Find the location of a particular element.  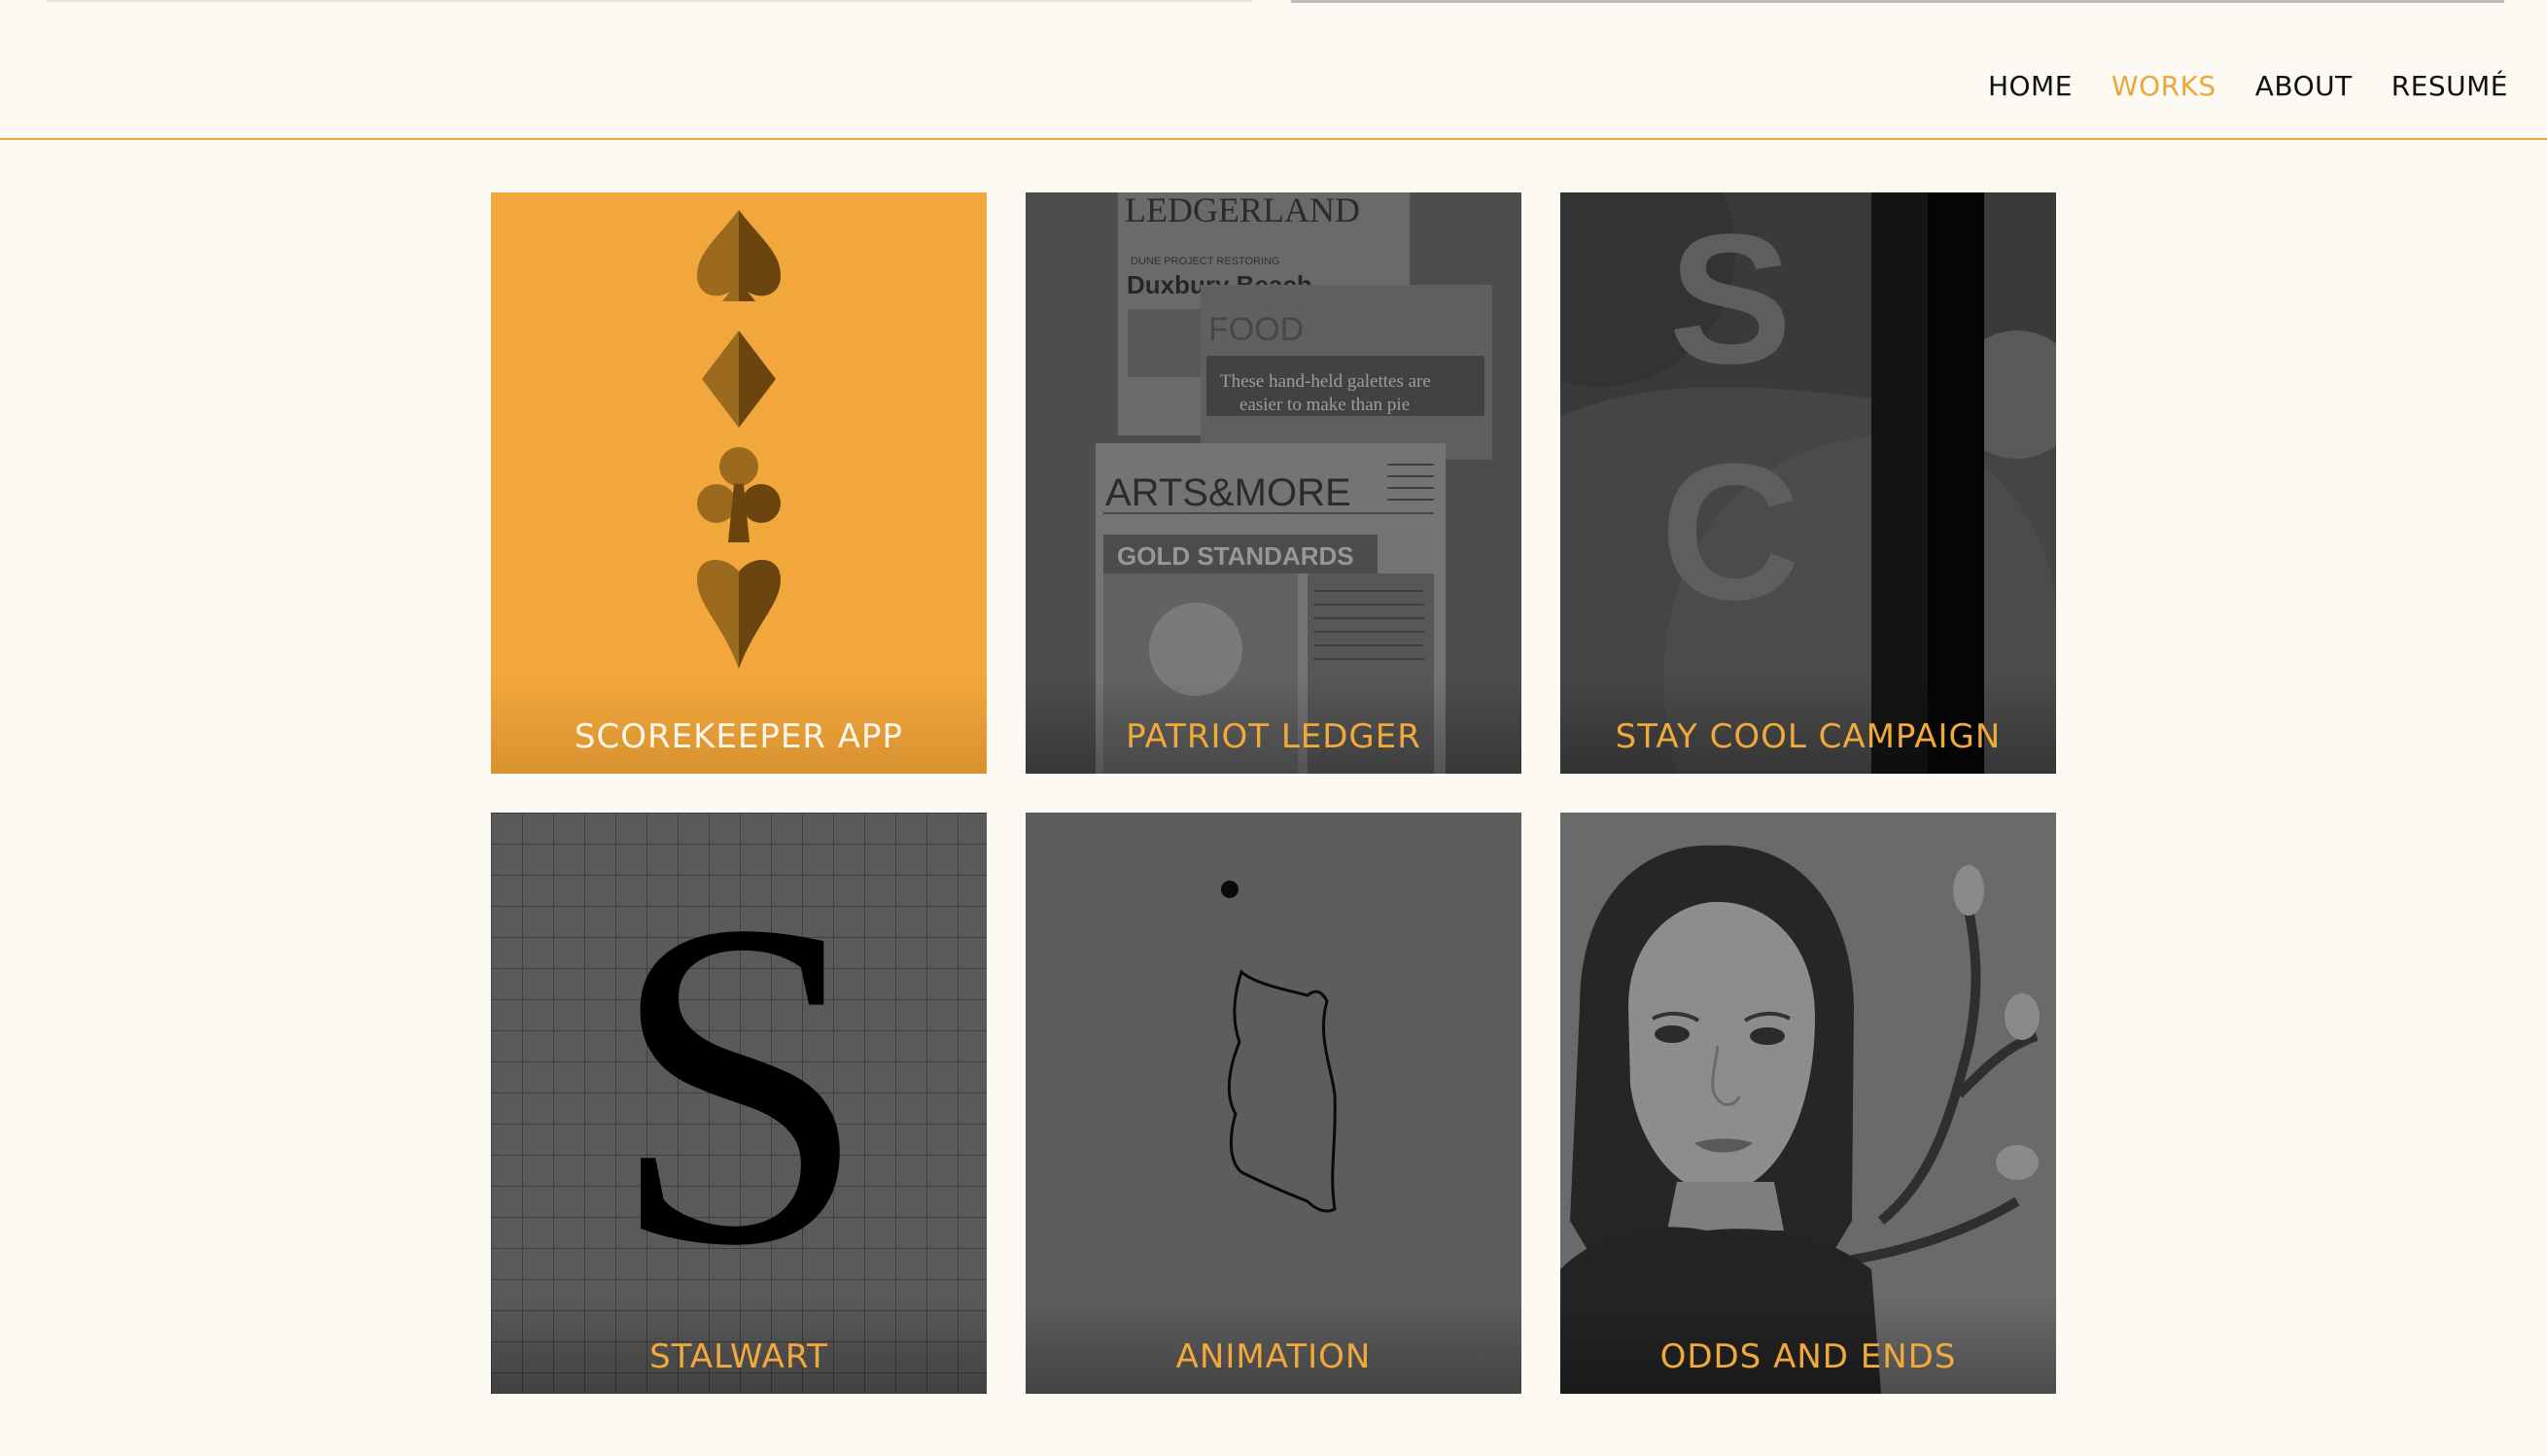

heart-icon is located at coordinates (739, 614).